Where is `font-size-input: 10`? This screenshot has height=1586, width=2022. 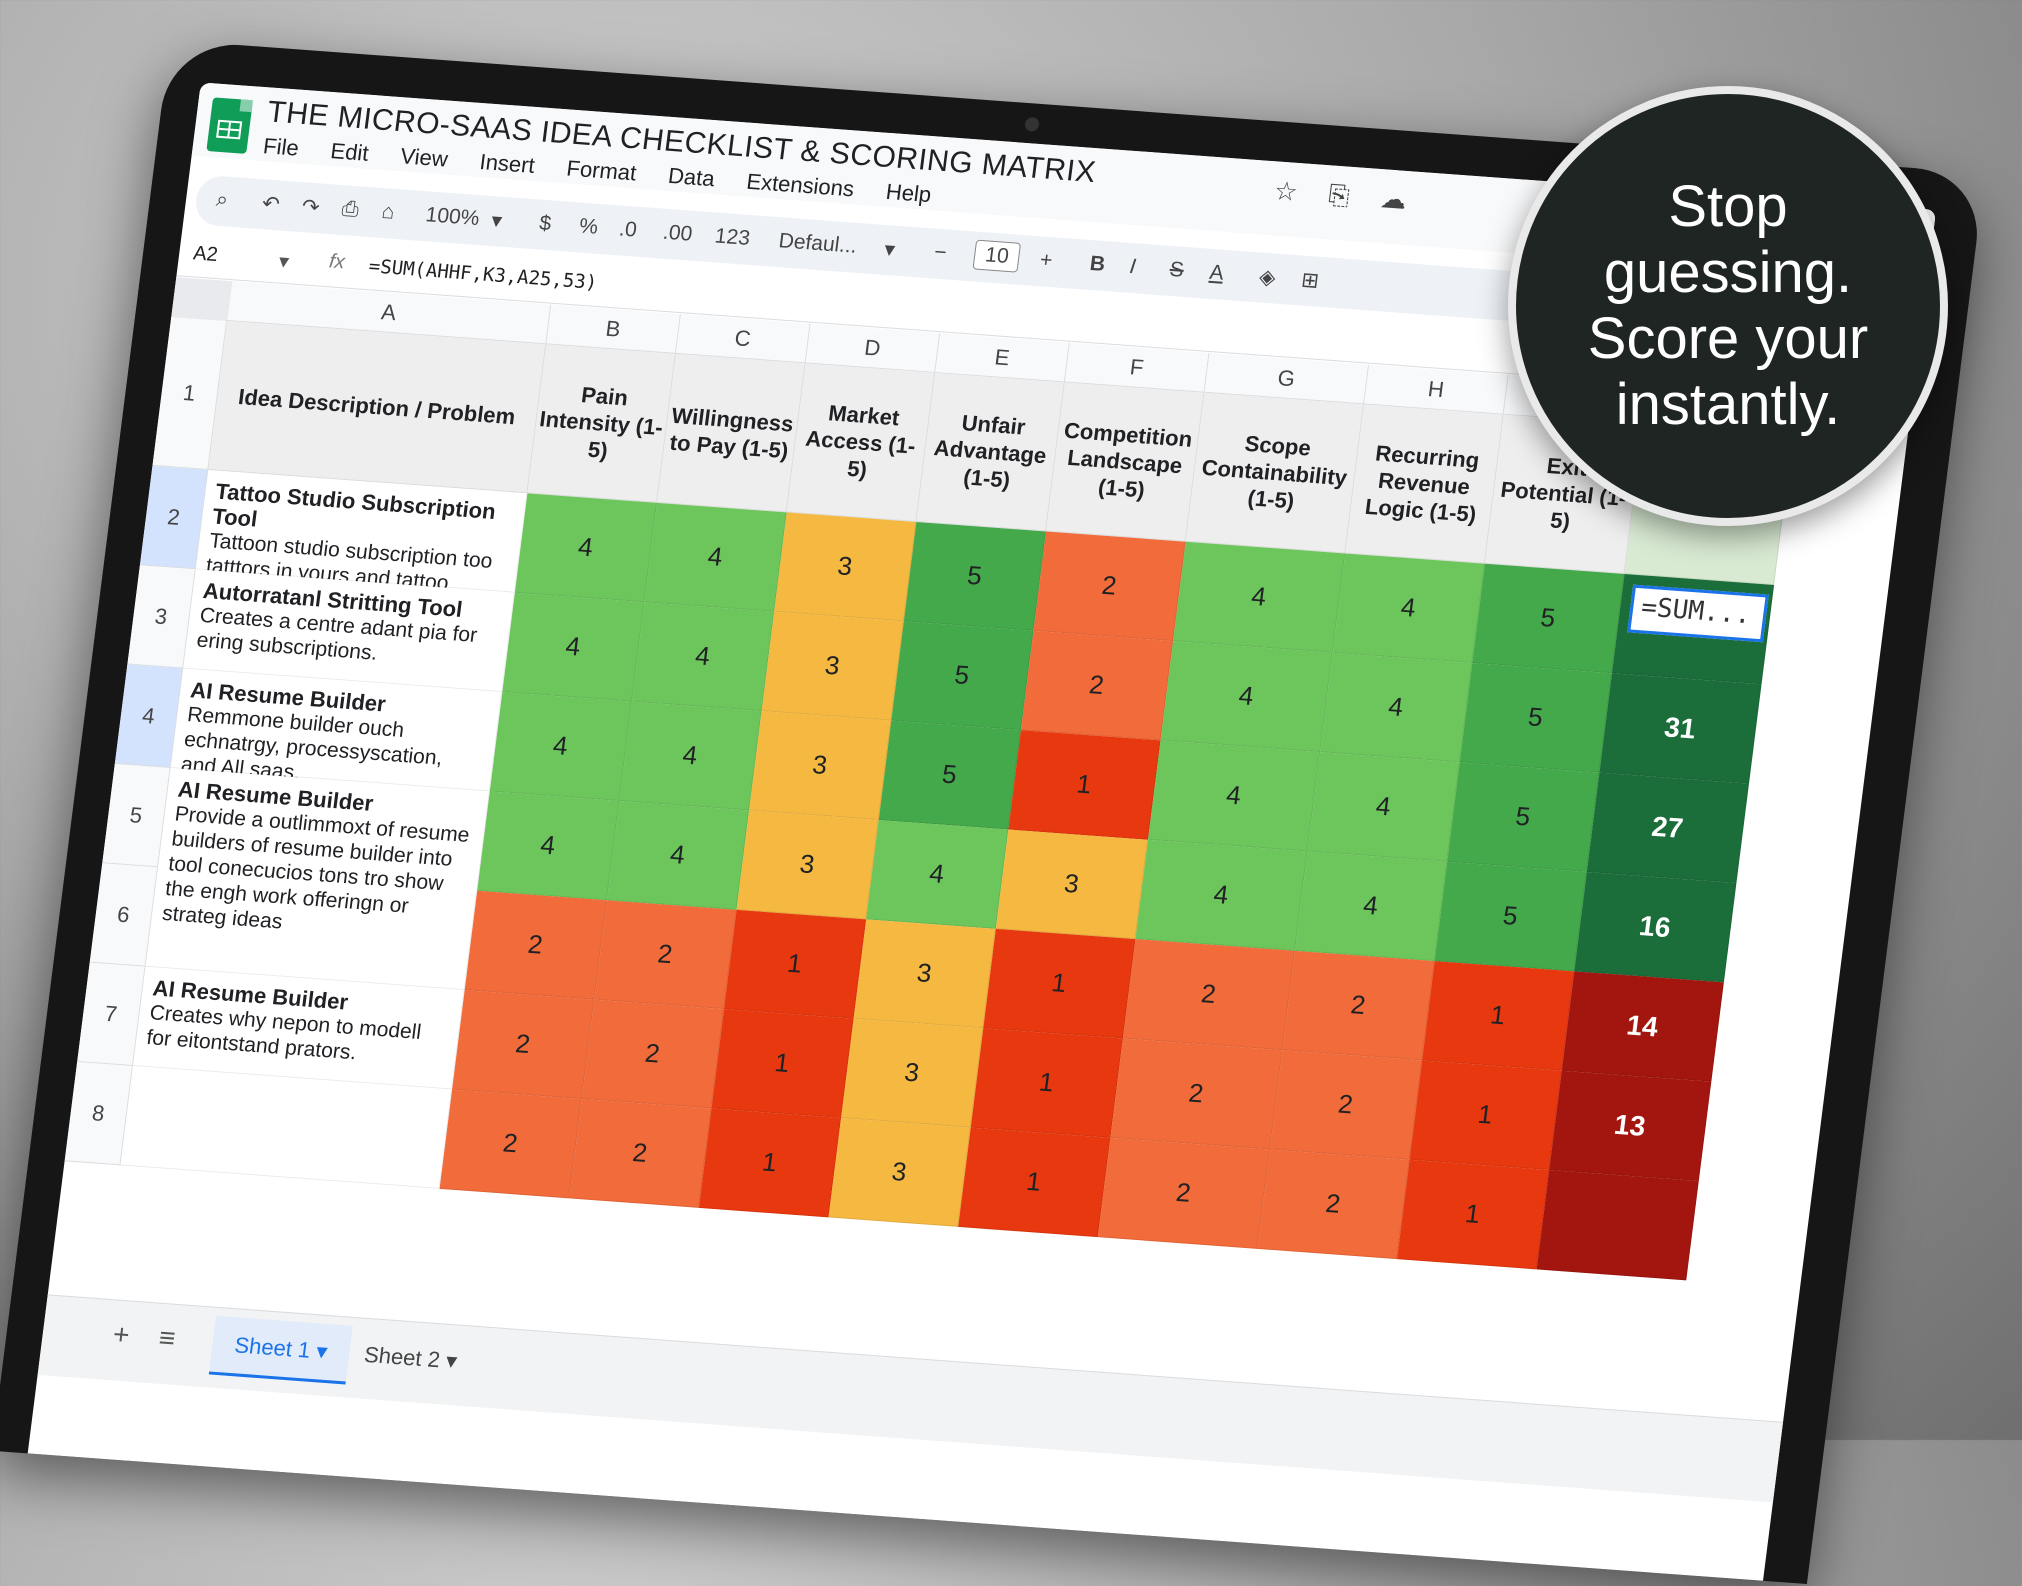 font-size-input: 10 is located at coordinates (997, 256).